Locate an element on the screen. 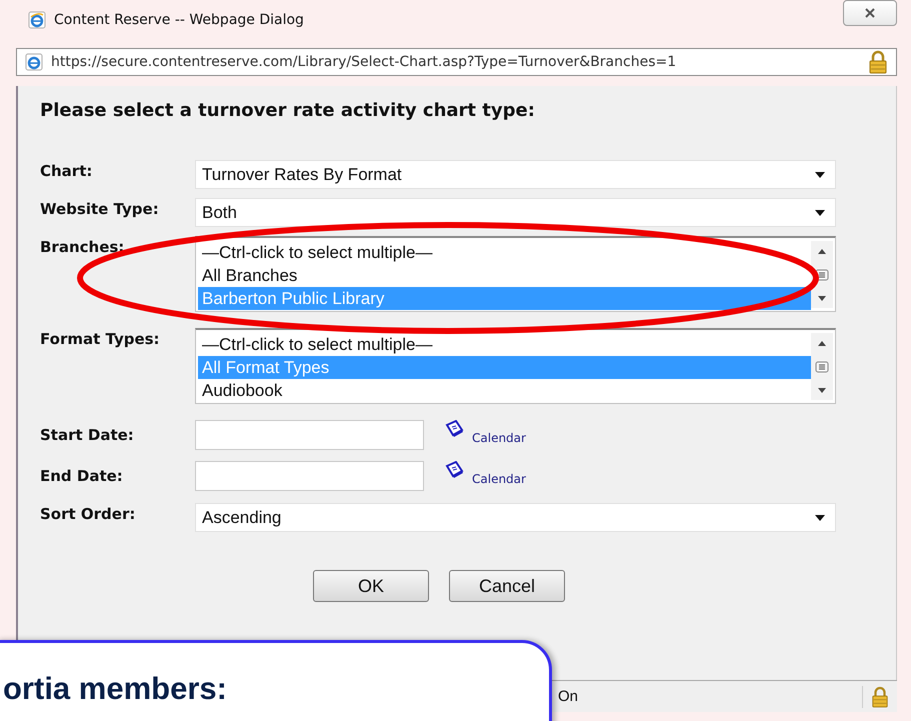 The height and width of the screenshot is (721, 911). list-option: All Branches is located at coordinates (504, 275).